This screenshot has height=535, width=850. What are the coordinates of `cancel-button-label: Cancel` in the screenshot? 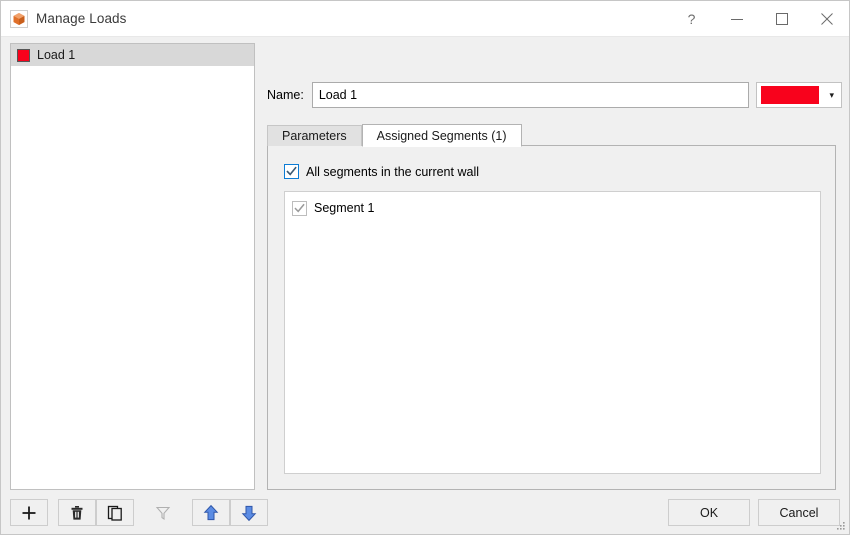 It's located at (799, 512).